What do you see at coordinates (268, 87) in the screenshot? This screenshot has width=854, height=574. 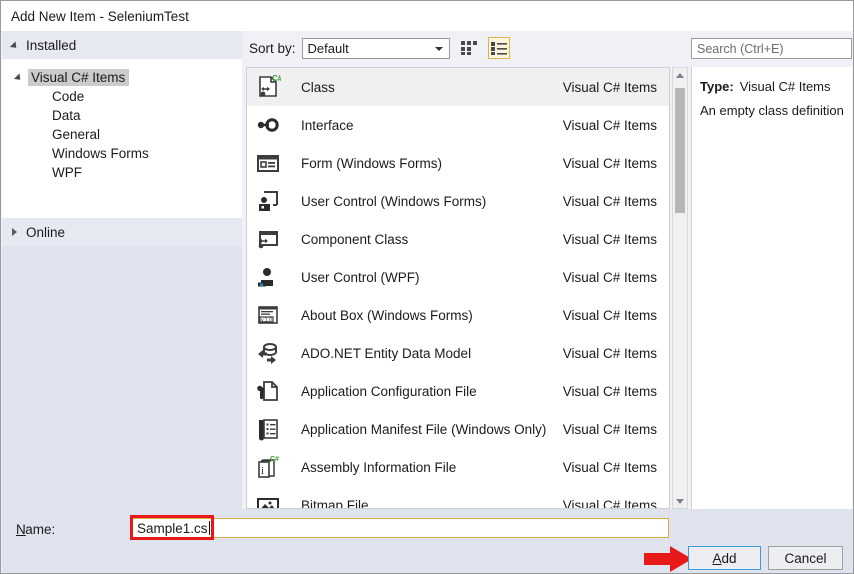 I see `class-file-icon: C#` at bounding box center [268, 87].